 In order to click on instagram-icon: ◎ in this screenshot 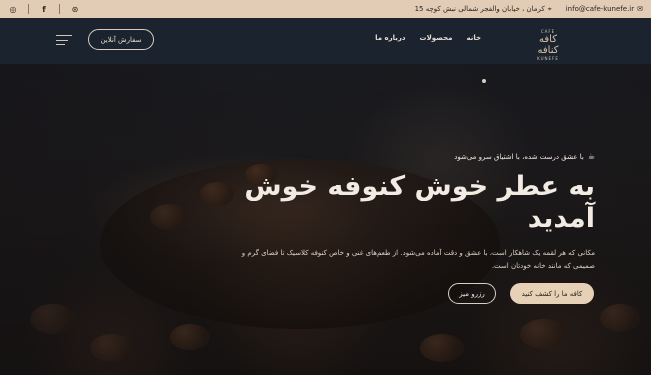, I will do `click(13, 9)`.